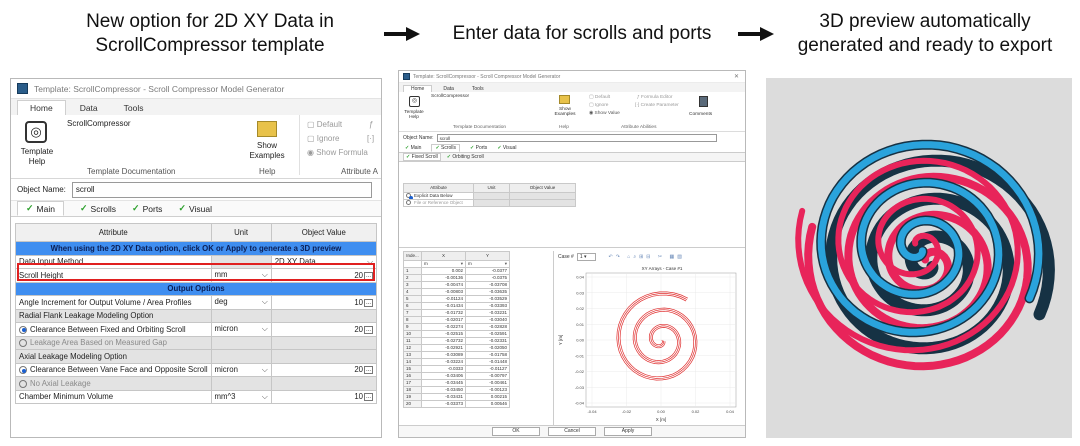  I want to click on table-row: 13 -0.03089 -0.01758, so click(456, 355).